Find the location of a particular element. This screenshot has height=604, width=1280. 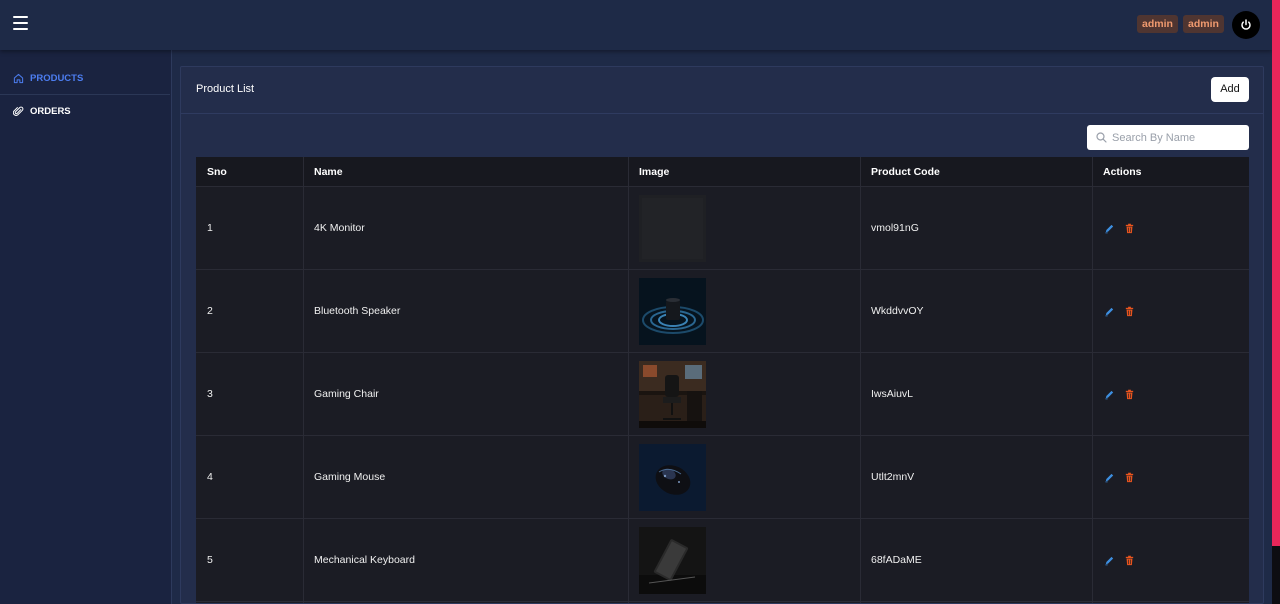

sidebar-item-label: PRODUCTS is located at coordinates (57, 78).